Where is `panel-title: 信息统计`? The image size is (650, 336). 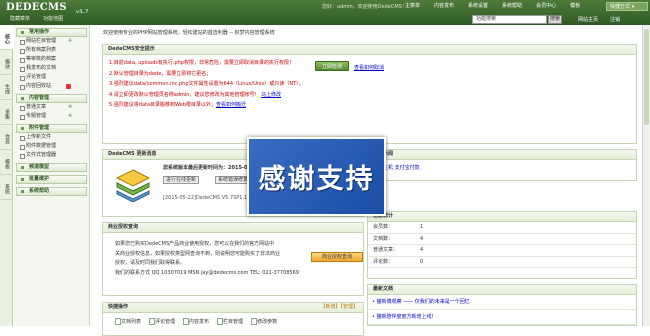
panel-title: 信息统计 is located at coordinates (502, 217).